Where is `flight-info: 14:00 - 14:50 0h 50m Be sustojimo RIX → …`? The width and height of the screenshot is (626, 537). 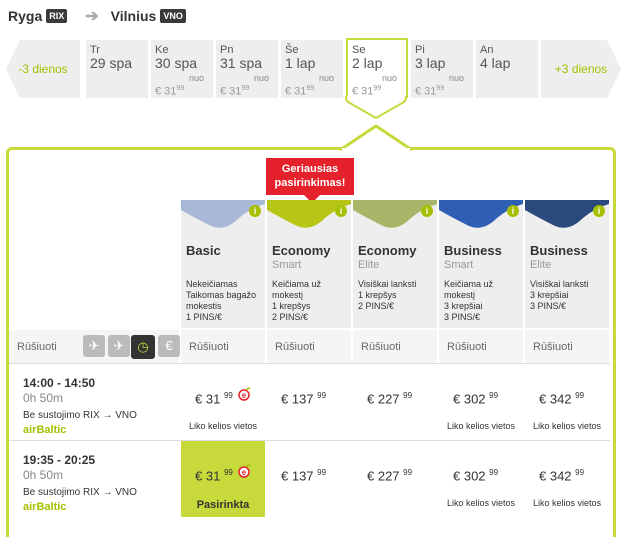 flight-info: 14:00 - 14:50 0h 50m Be sustojimo RIX → … is located at coordinates (94, 408).